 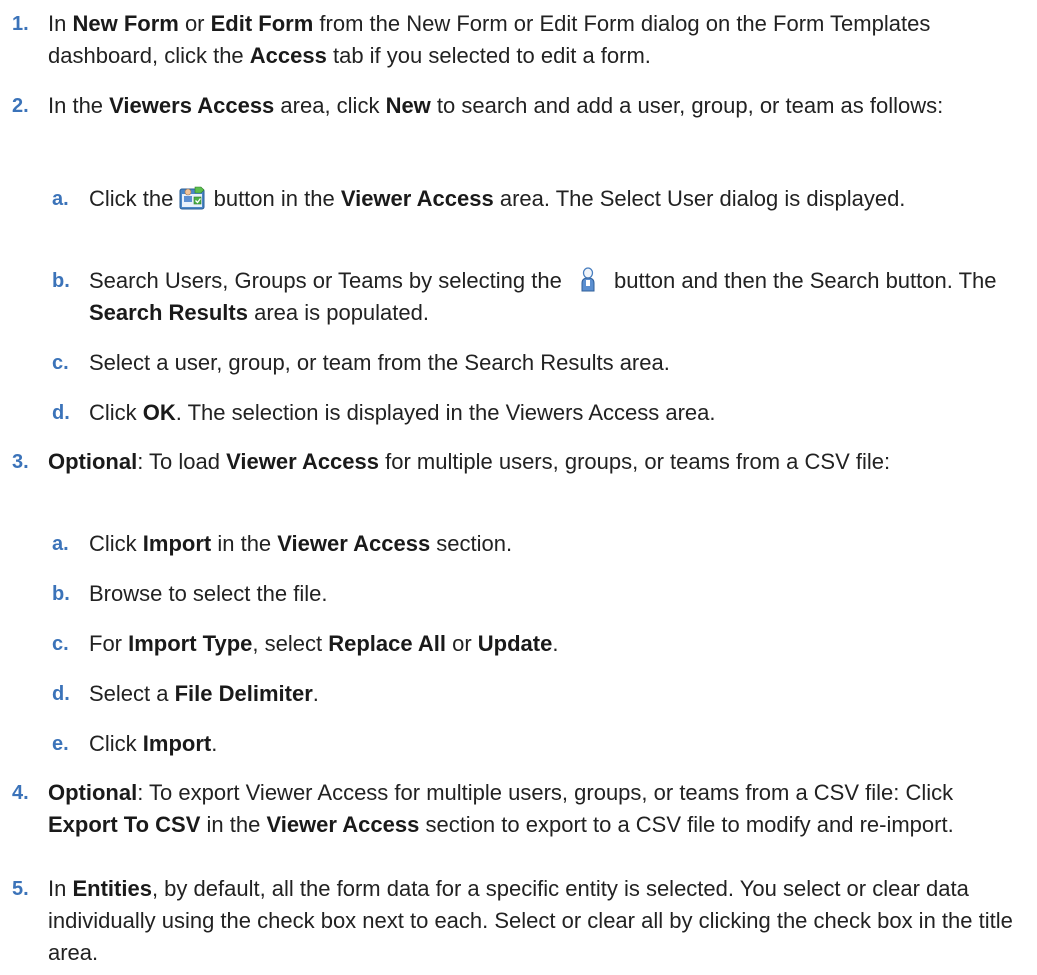 I want to click on step-number: 4., so click(x=20, y=793).